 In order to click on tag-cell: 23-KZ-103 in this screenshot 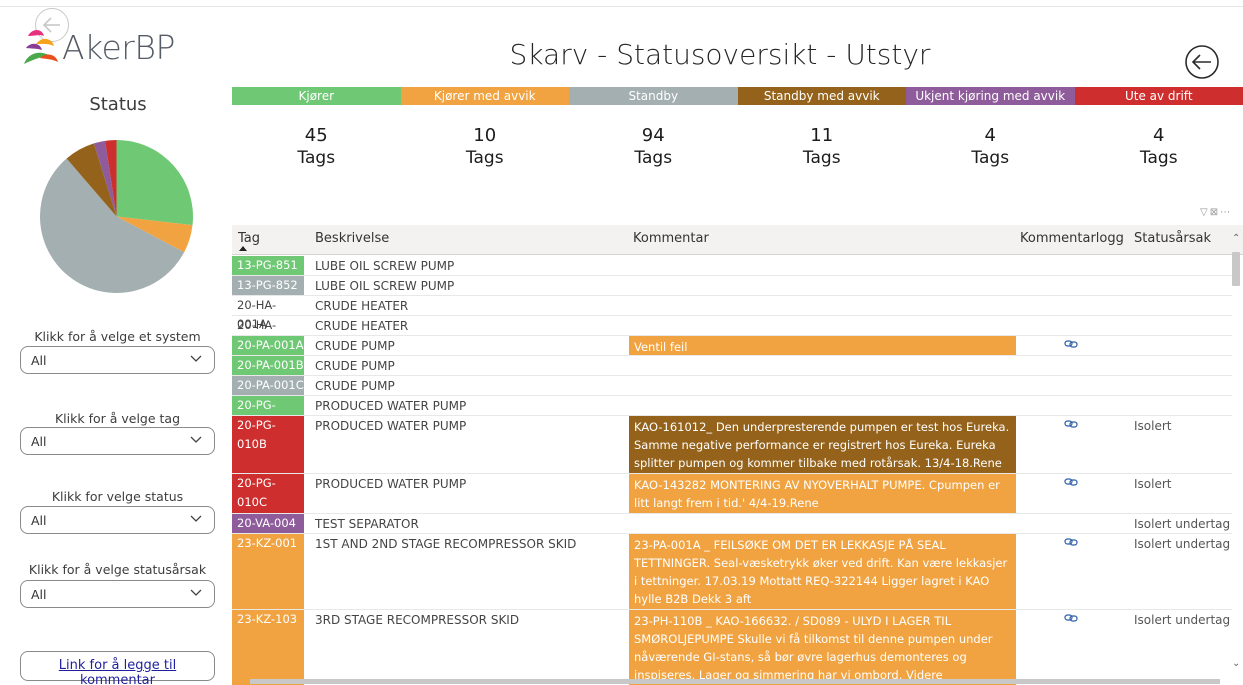, I will do `click(268, 647)`.